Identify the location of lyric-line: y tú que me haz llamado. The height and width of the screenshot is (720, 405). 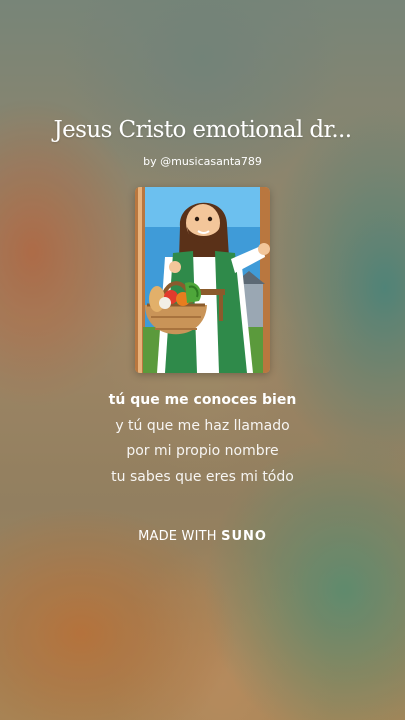
(202, 425).